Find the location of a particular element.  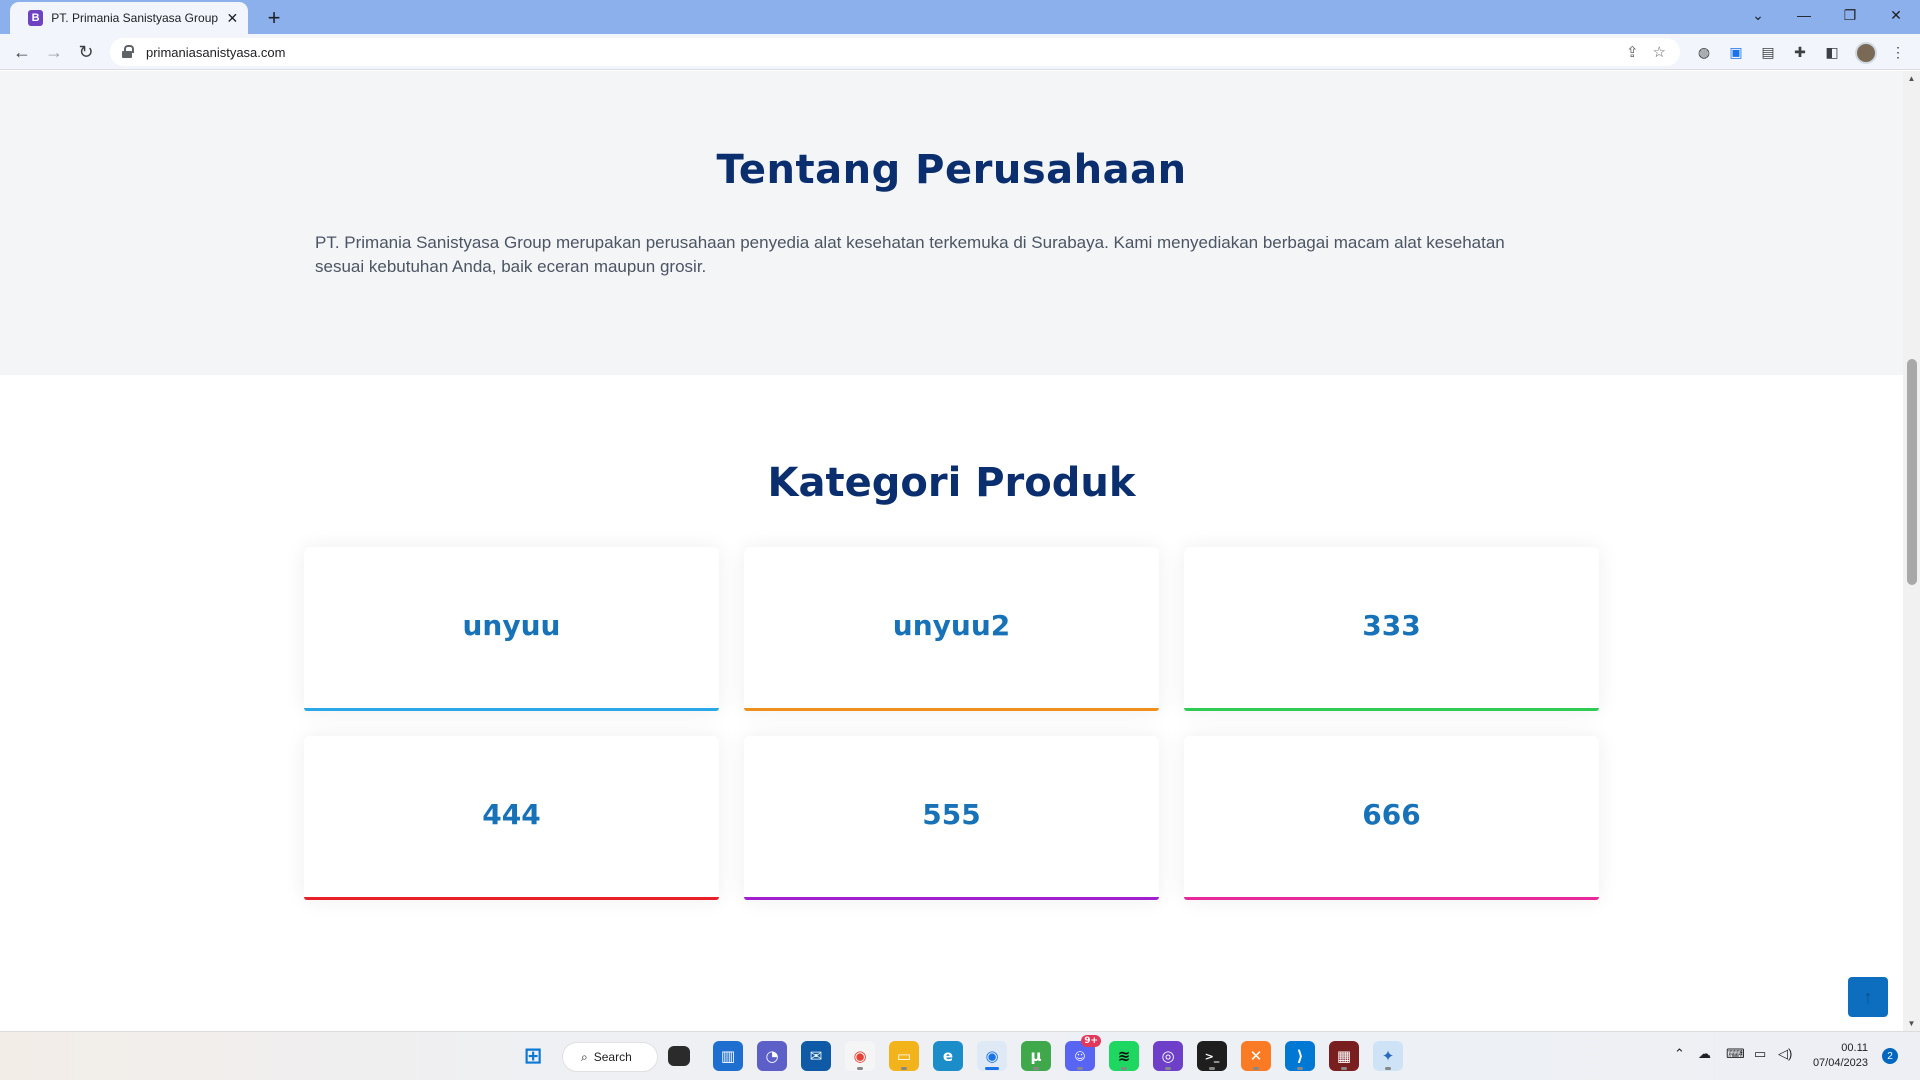

clock-date: 07/04/2023 is located at coordinates (1840, 1063).